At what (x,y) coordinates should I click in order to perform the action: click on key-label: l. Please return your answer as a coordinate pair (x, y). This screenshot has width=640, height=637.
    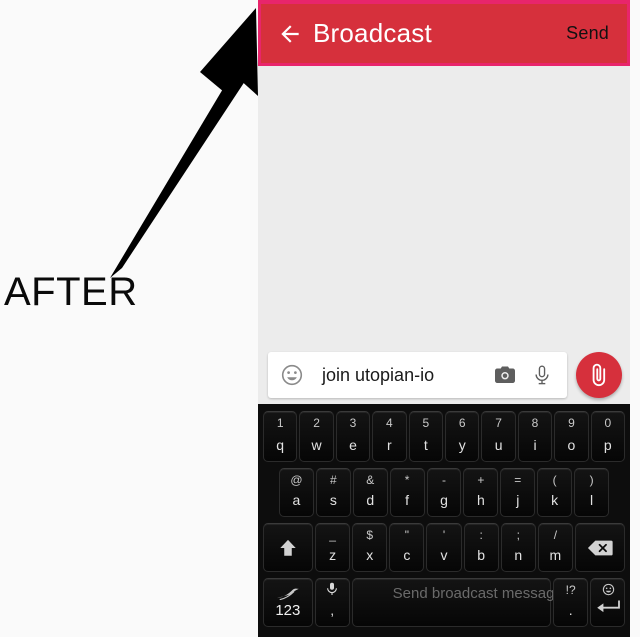
    Looking at the image, I should click on (592, 500).